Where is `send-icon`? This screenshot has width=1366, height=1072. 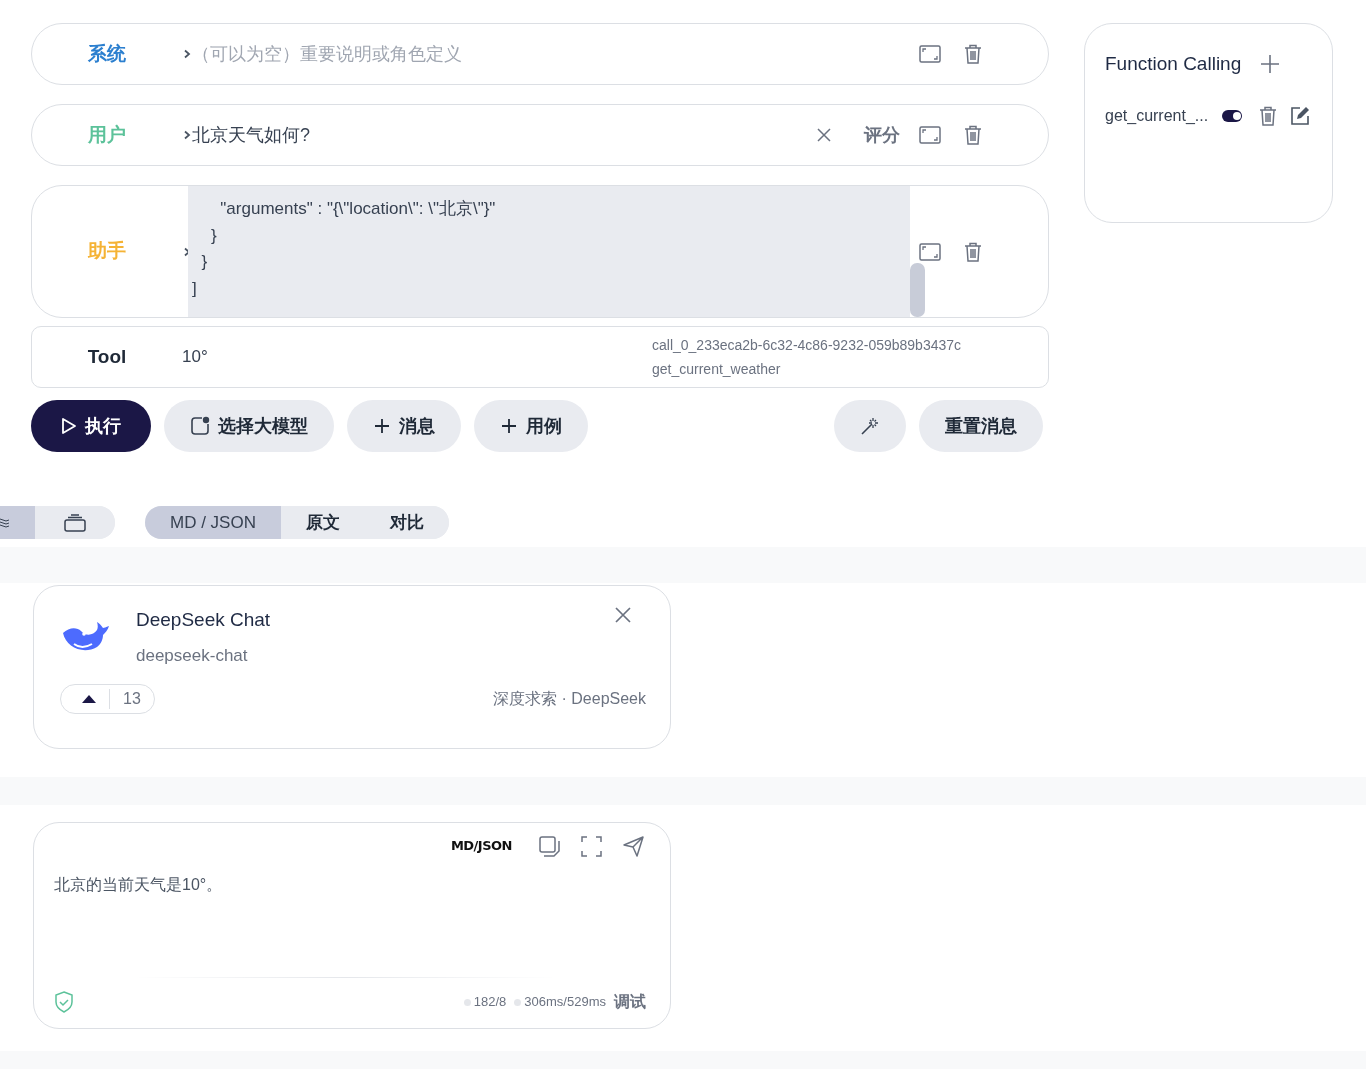 send-icon is located at coordinates (633, 846).